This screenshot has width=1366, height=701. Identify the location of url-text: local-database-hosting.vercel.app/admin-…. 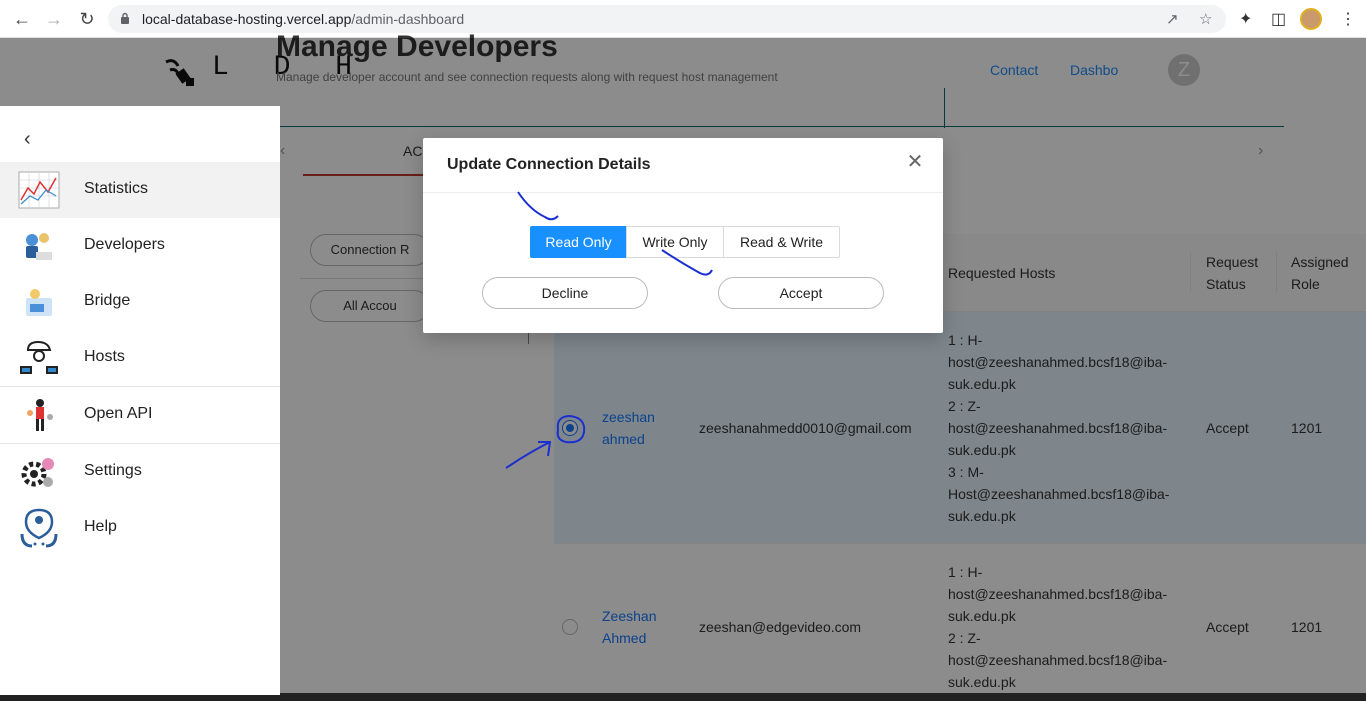
(303, 19).